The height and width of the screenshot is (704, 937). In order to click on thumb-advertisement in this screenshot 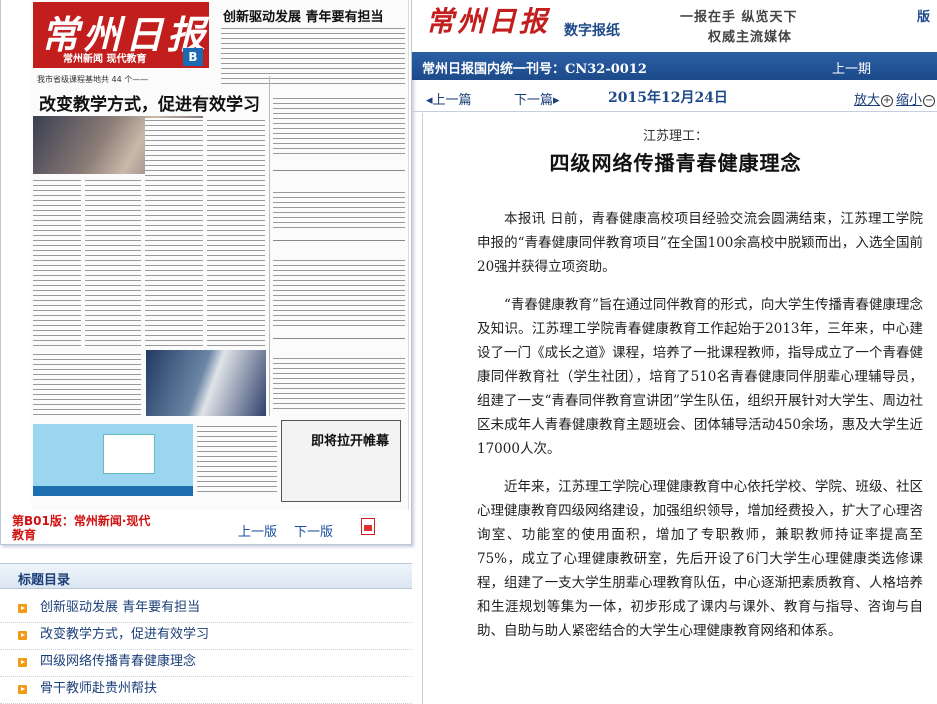, I will do `click(113, 460)`.